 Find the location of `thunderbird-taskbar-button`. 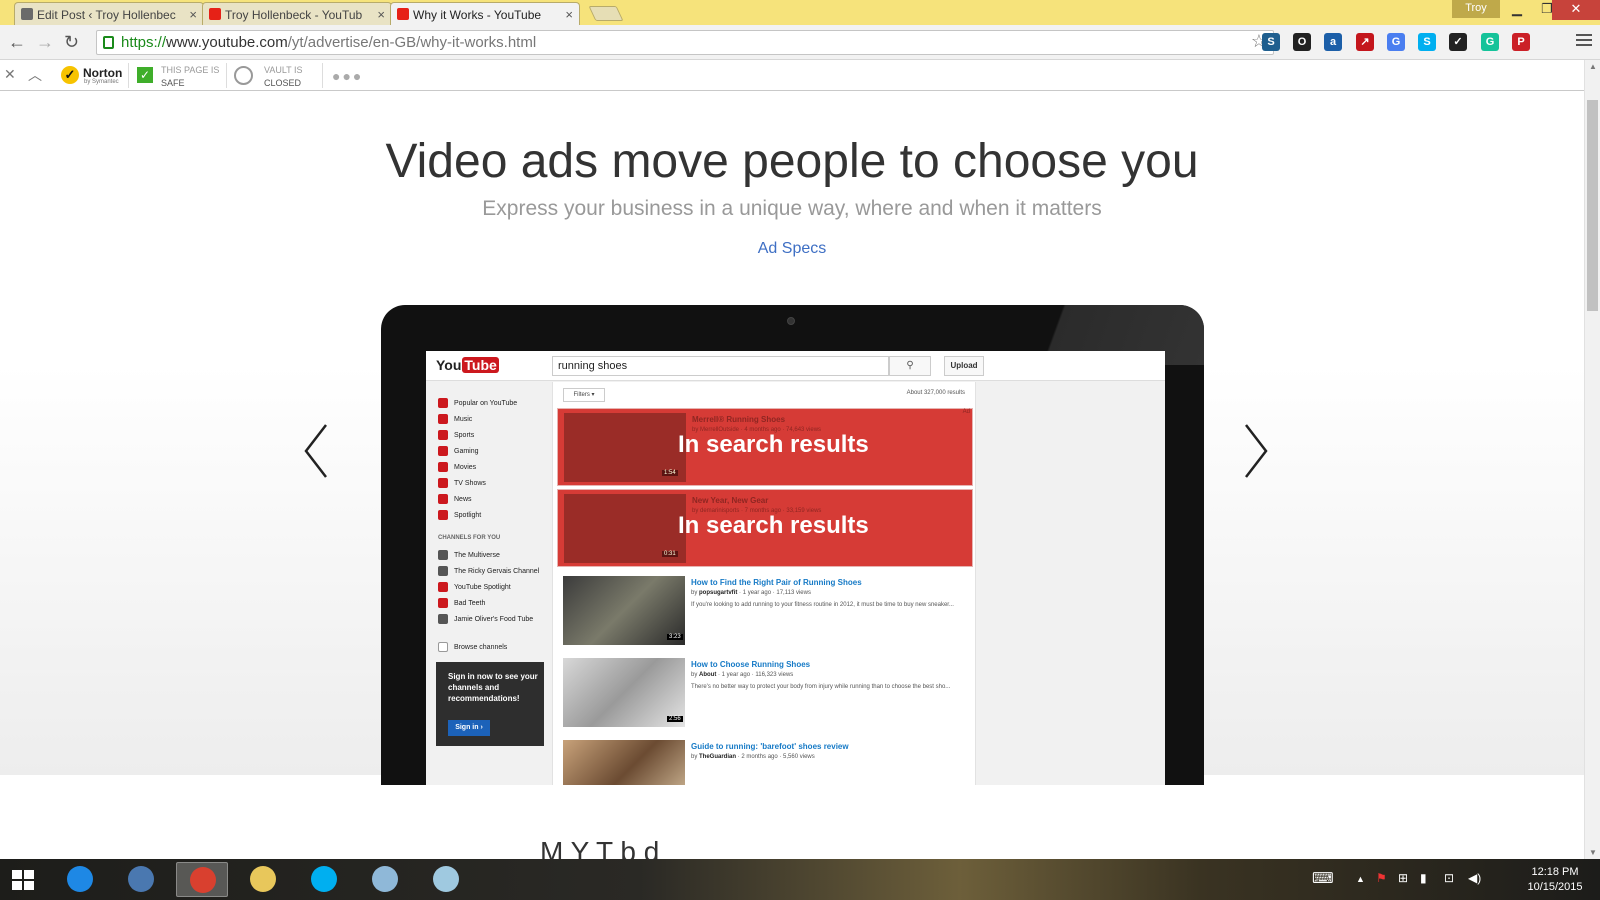

thunderbird-taskbar-button is located at coordinates (141, 879).